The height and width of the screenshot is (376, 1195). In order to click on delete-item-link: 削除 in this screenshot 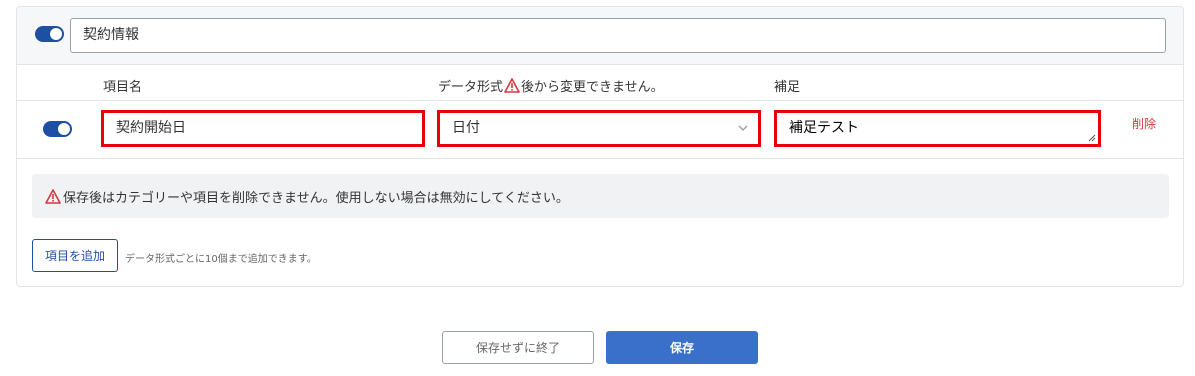, I will do `click(1144, 123)`.